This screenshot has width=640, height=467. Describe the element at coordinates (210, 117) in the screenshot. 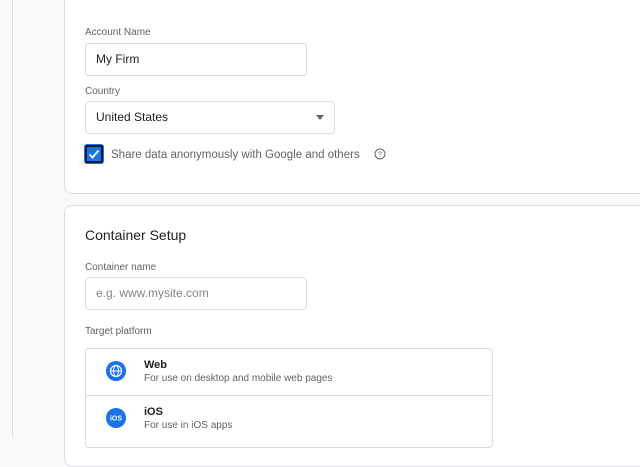

I see `country-select: United States` at that location.